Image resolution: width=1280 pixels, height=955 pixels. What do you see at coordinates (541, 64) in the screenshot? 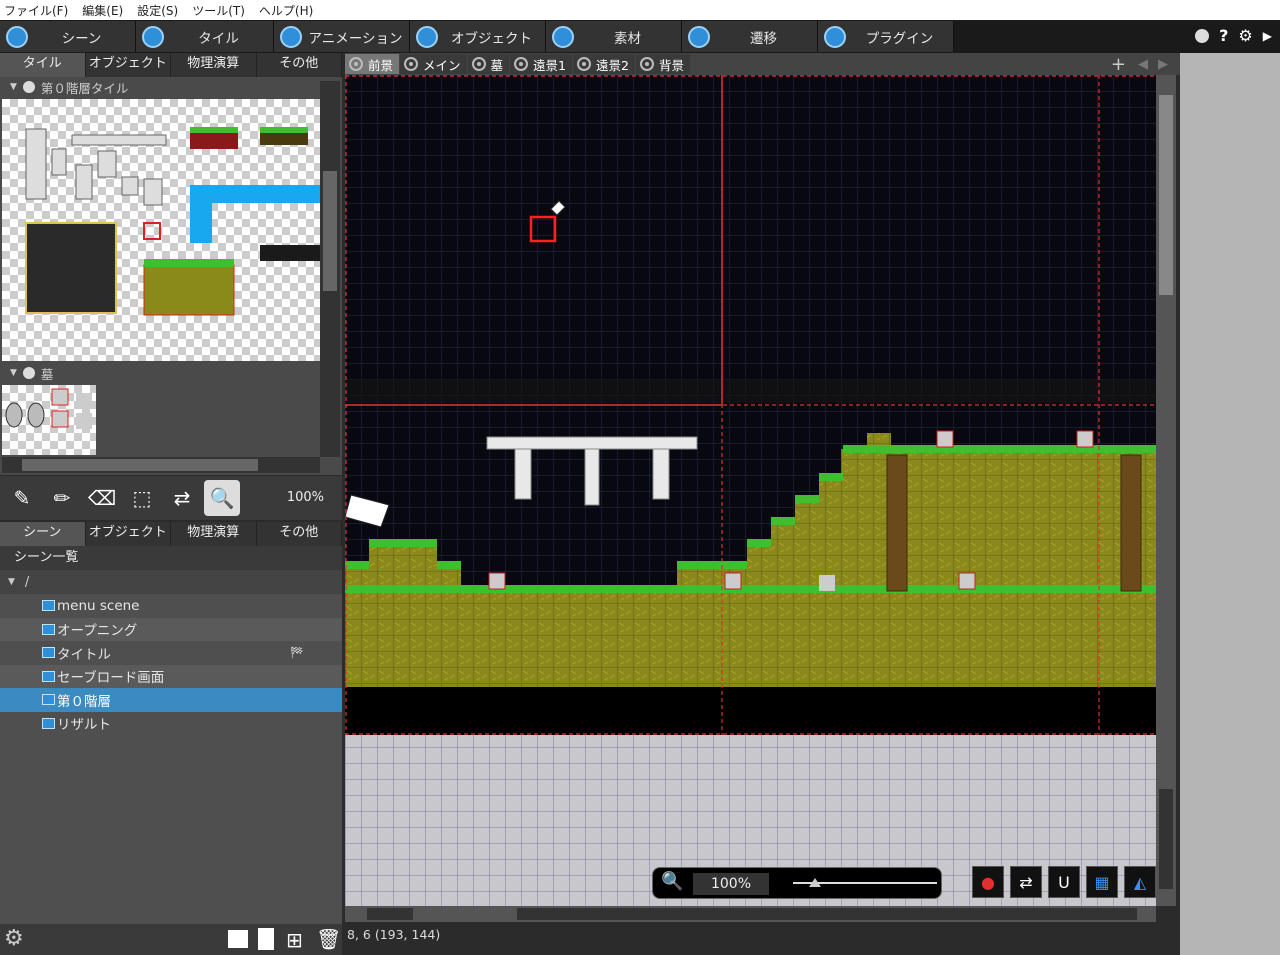
I see `layer-tab-distant1: 遠景1` at bounding box center [541, 64].